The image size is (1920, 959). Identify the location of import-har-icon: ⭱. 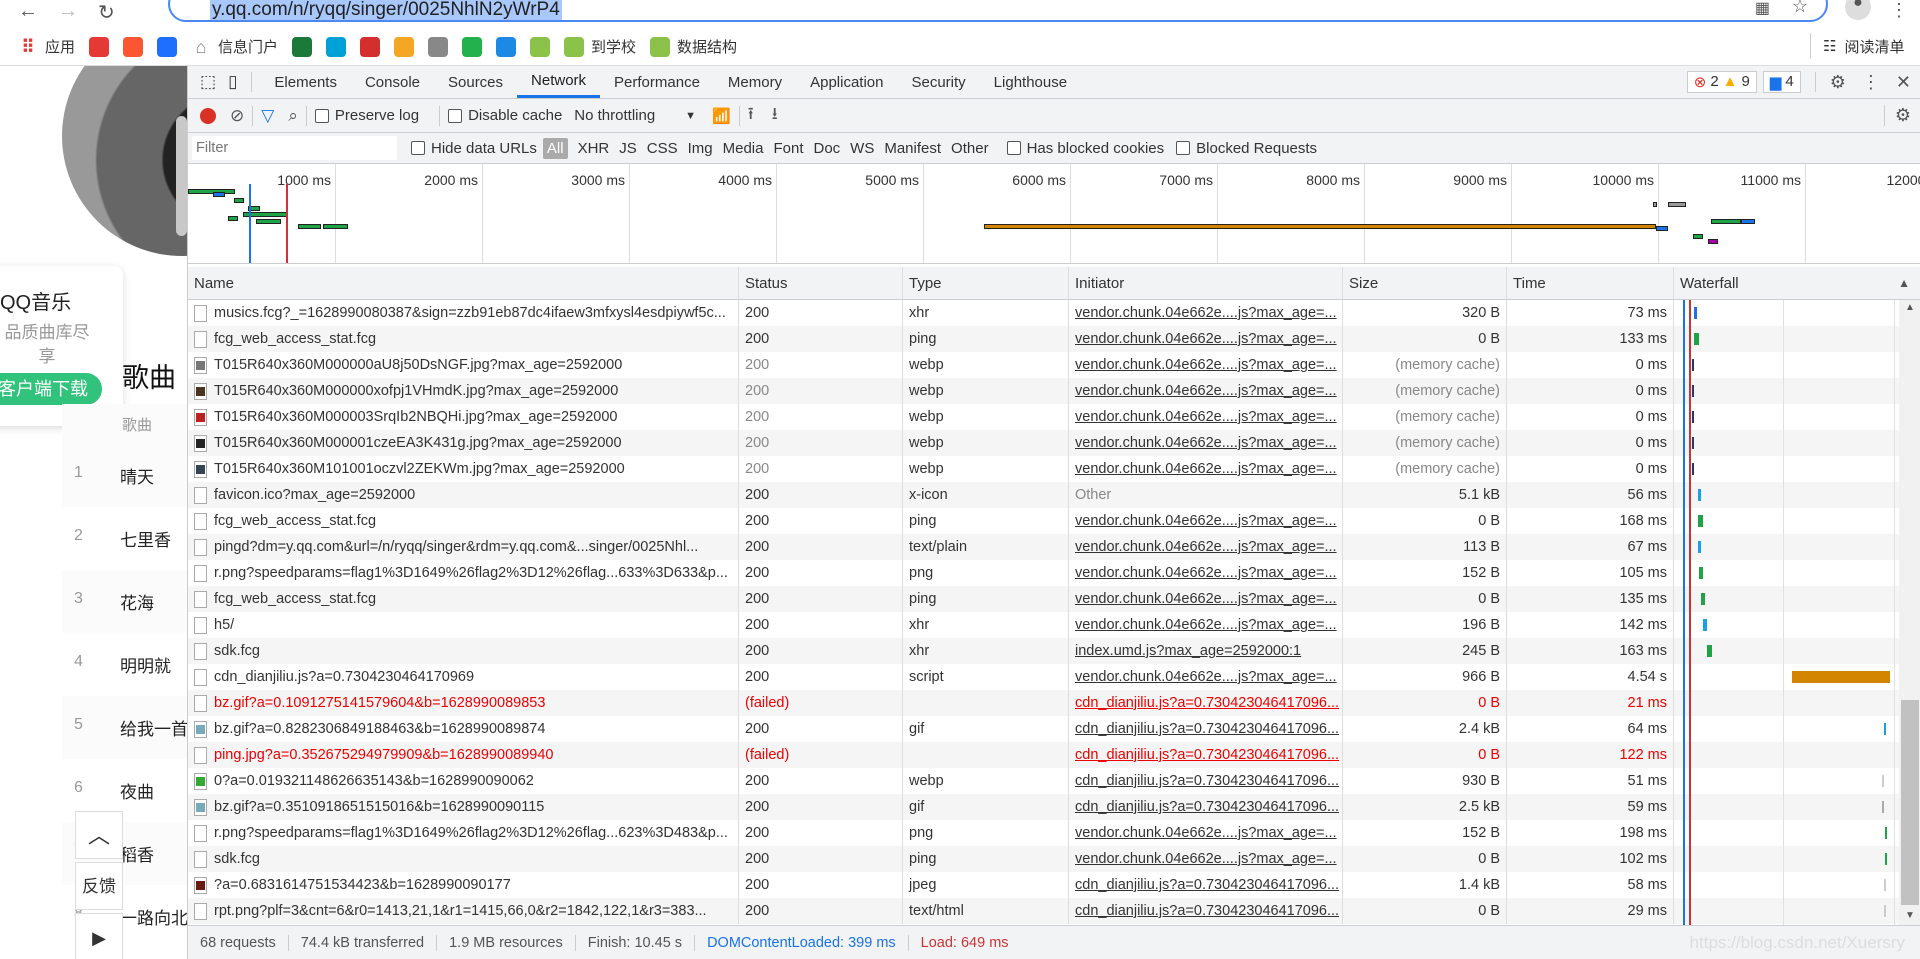
(751, 115).